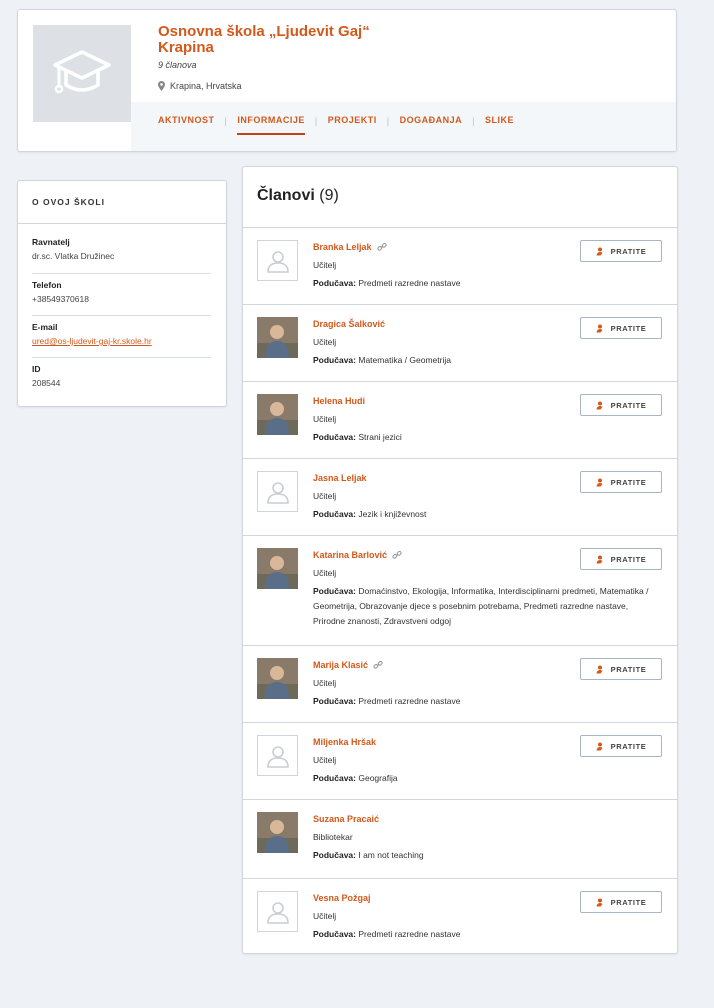 This screenshot has width=714, height=1008. Describe the element at coordinates (51, 242) in the screenshot. I see `principal-label: Ravnatelj` at that location.